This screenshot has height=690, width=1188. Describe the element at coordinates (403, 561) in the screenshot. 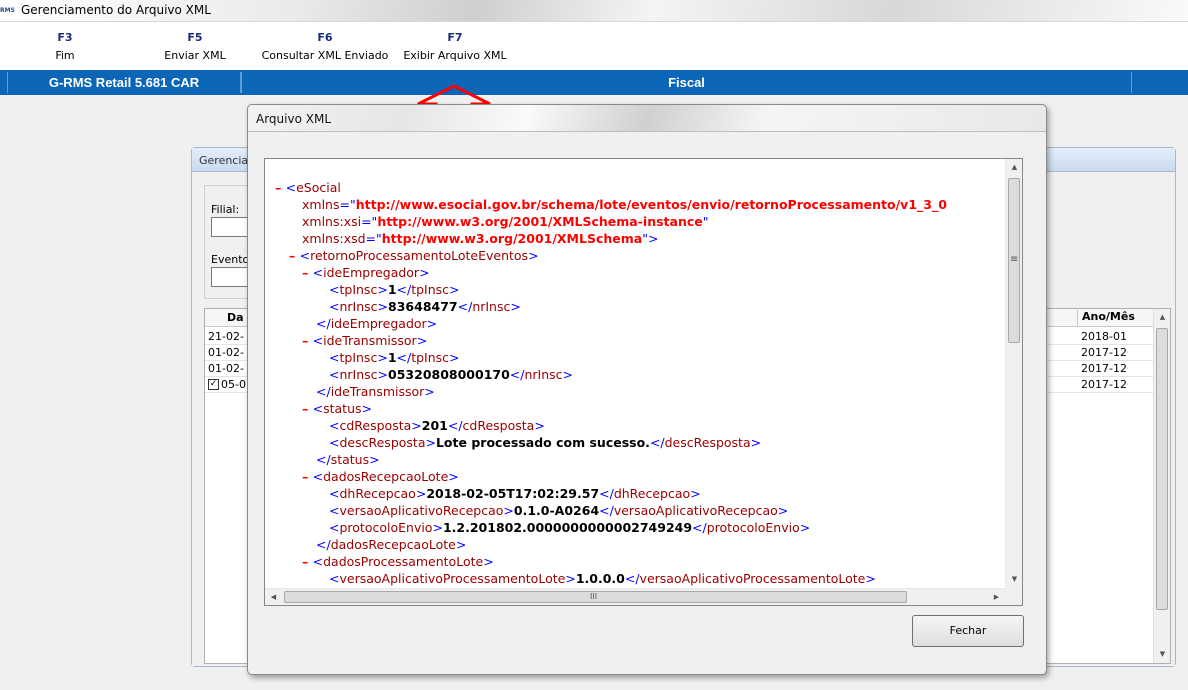

I see `xml-token: dadosProcessamentoLote` at that location.